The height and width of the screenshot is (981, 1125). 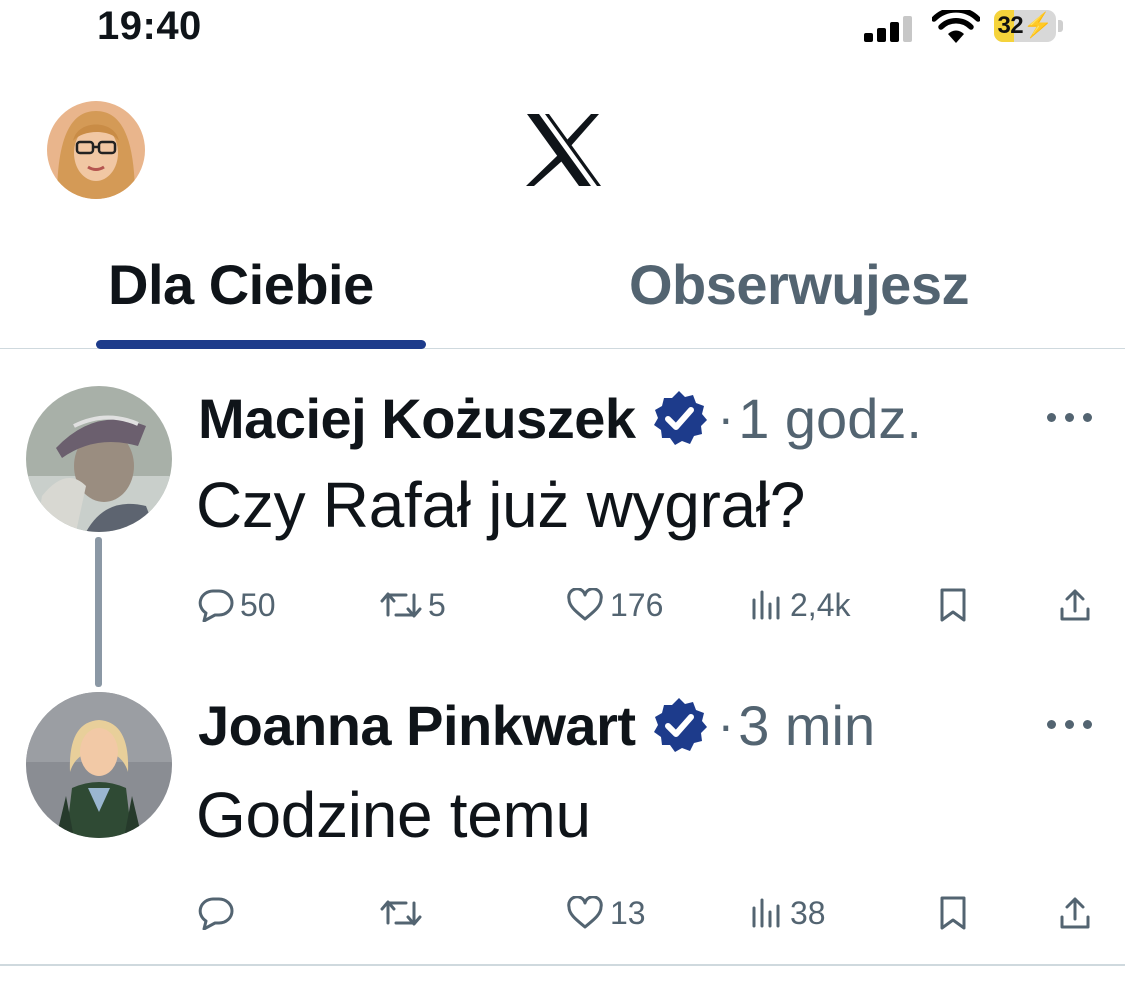 I want to click on views-button: 2,4k, so click(x=800, y=605).